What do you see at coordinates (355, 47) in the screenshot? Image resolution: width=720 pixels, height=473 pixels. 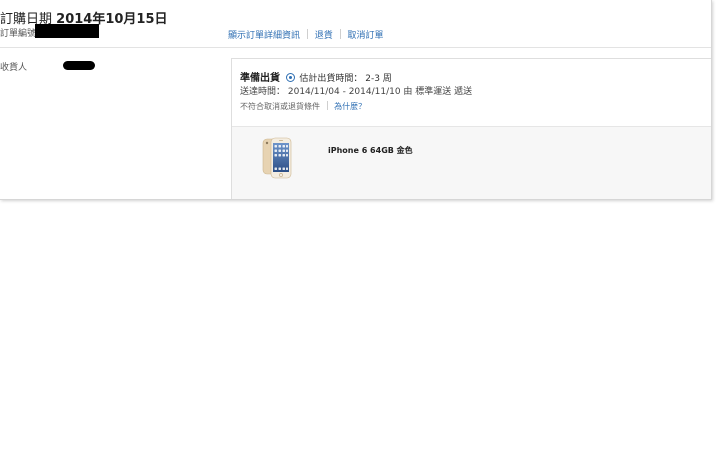 I see `header-divider` at bounding box center [355, 47].